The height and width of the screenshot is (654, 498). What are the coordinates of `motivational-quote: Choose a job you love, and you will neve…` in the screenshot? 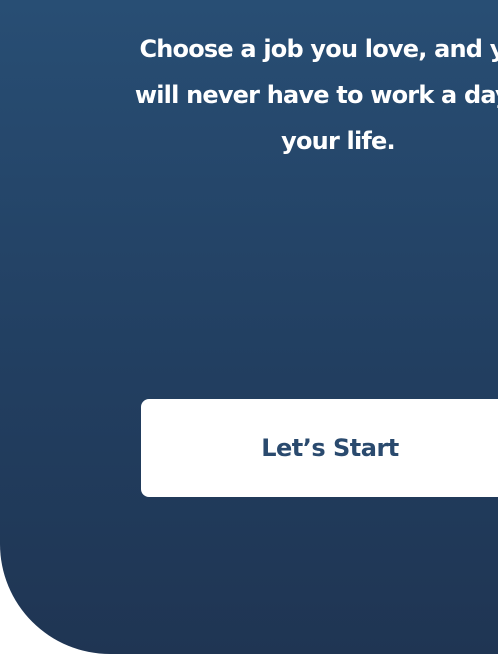 It's located at (316, 95).